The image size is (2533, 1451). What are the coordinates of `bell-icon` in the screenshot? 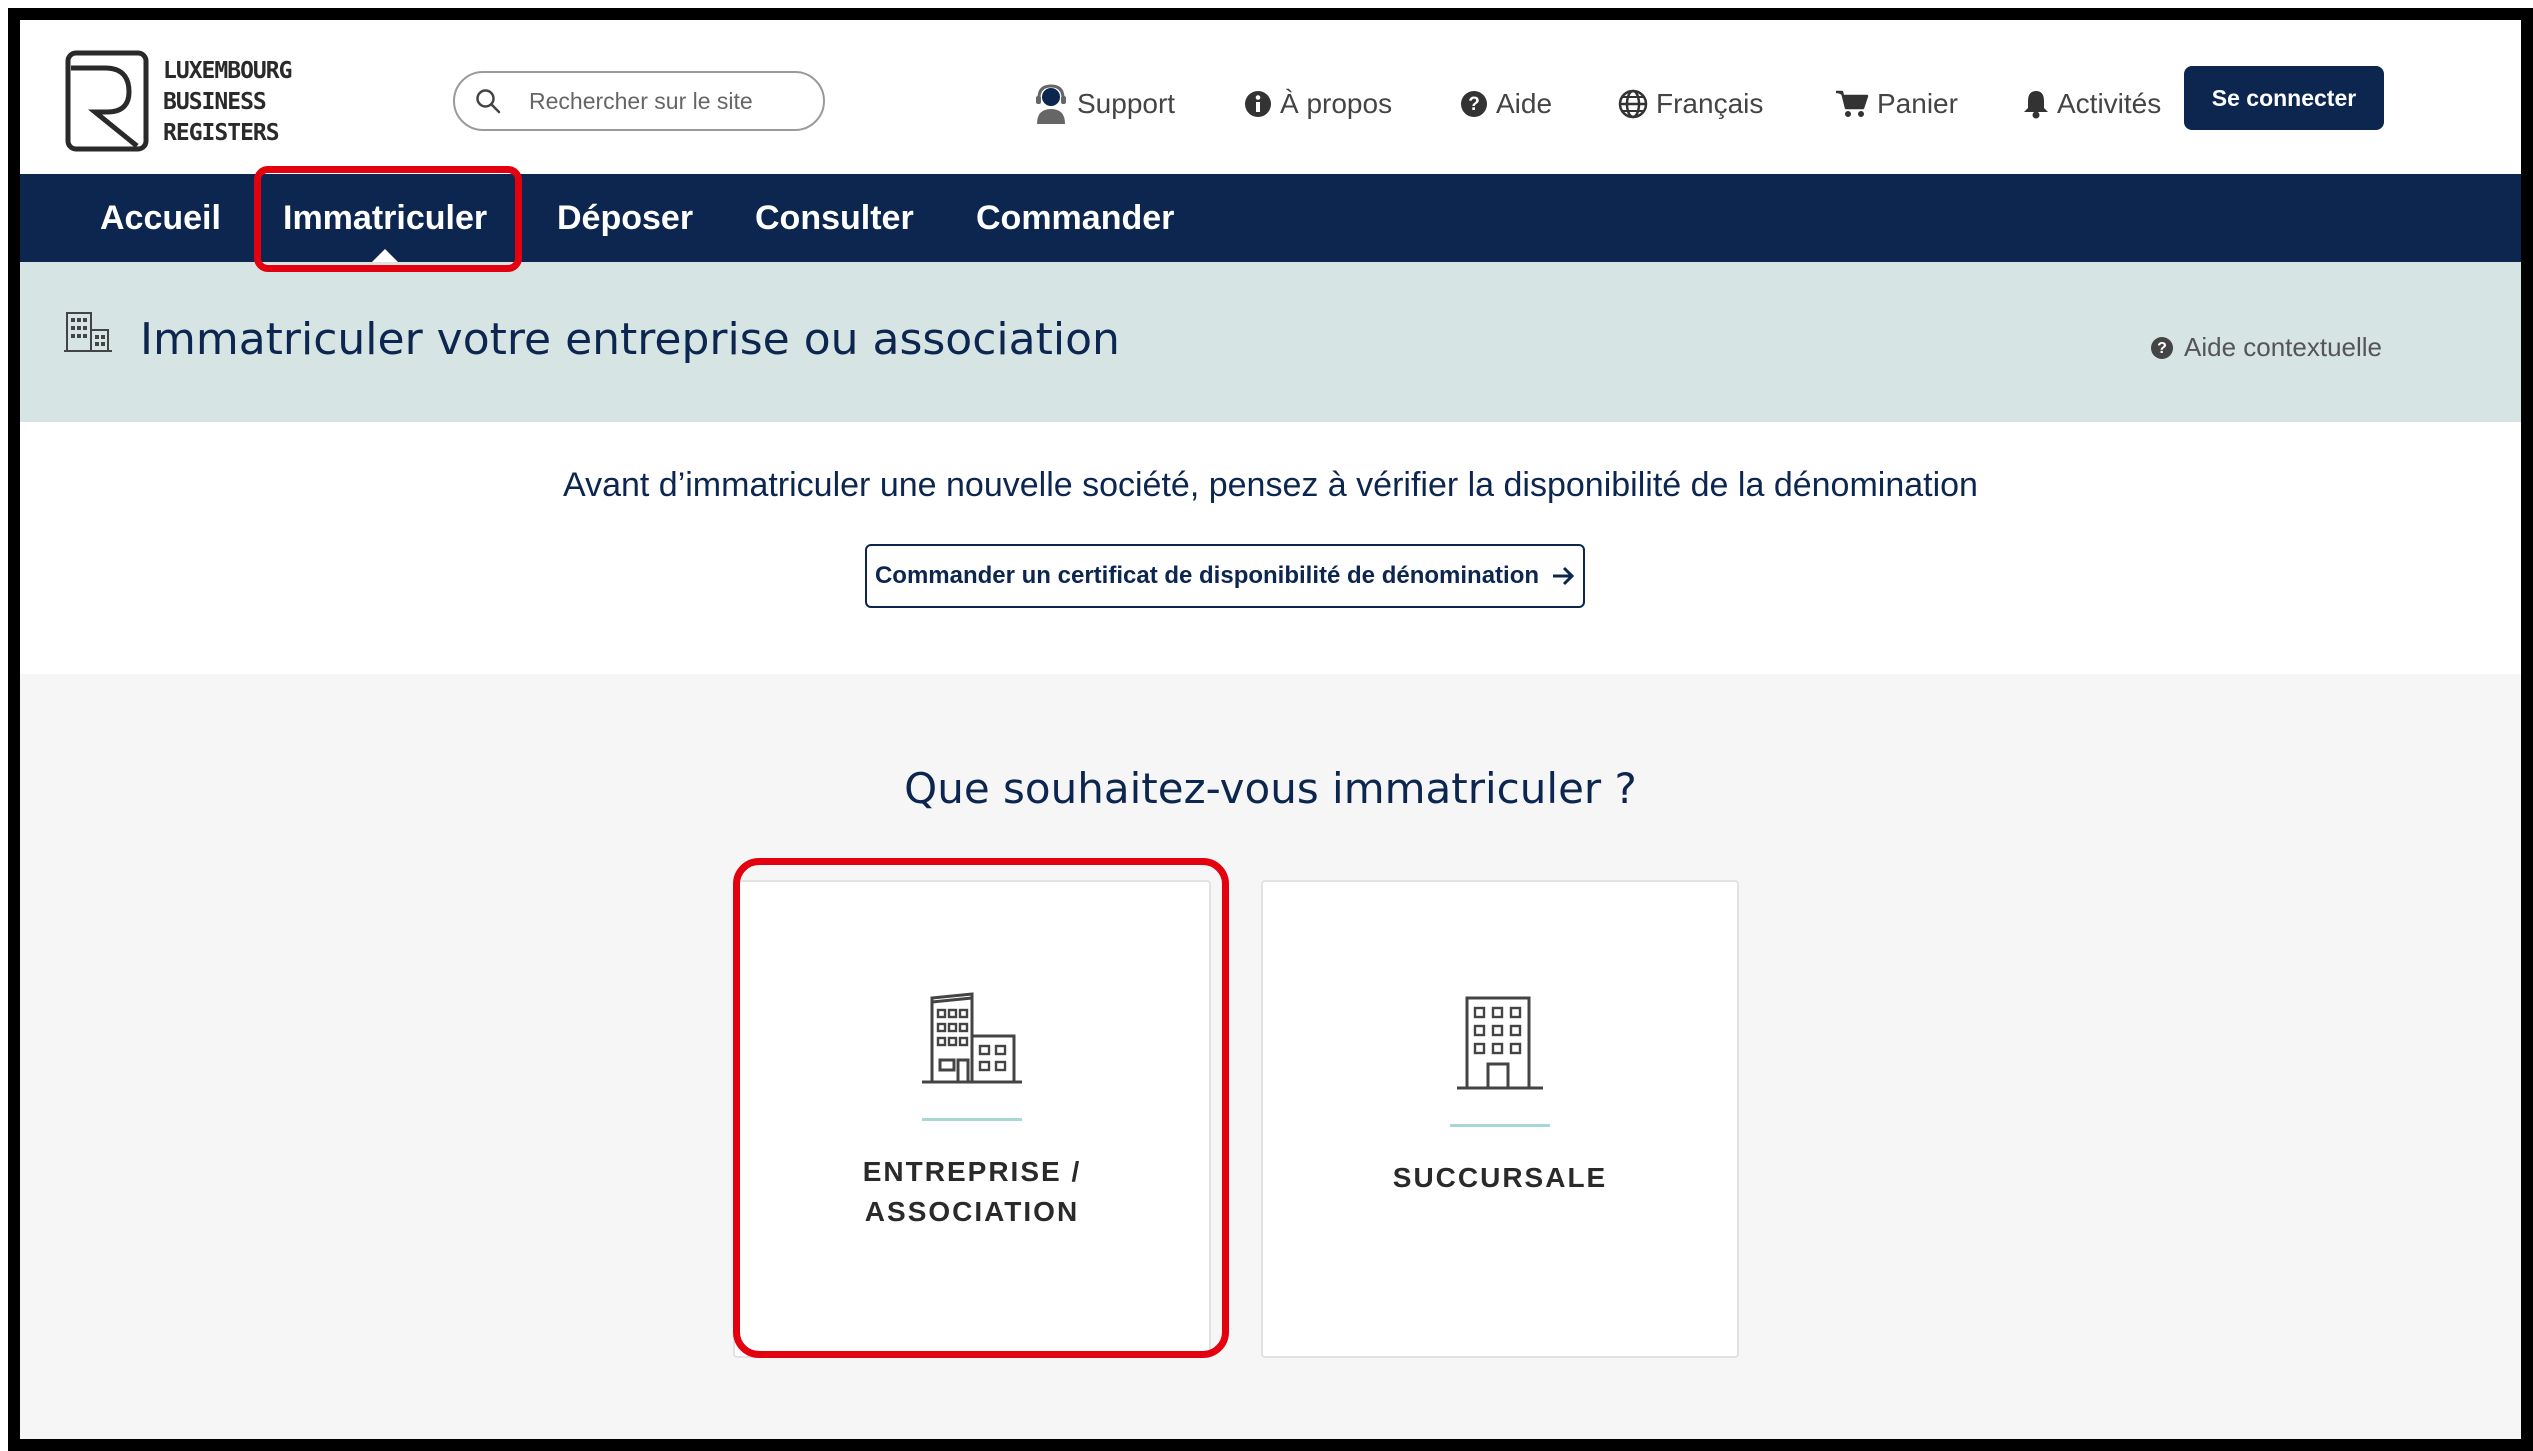 It's located at (2036, 105).